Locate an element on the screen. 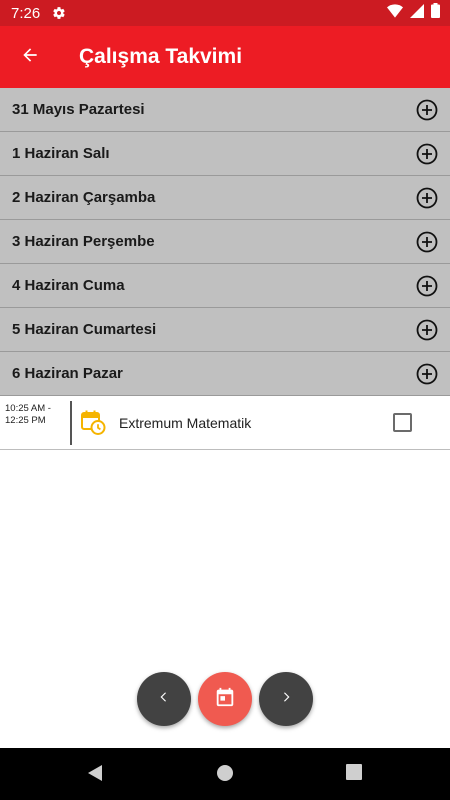 The image size is (450, 800). chevron-right-icon is located at coordinates (286, 699).